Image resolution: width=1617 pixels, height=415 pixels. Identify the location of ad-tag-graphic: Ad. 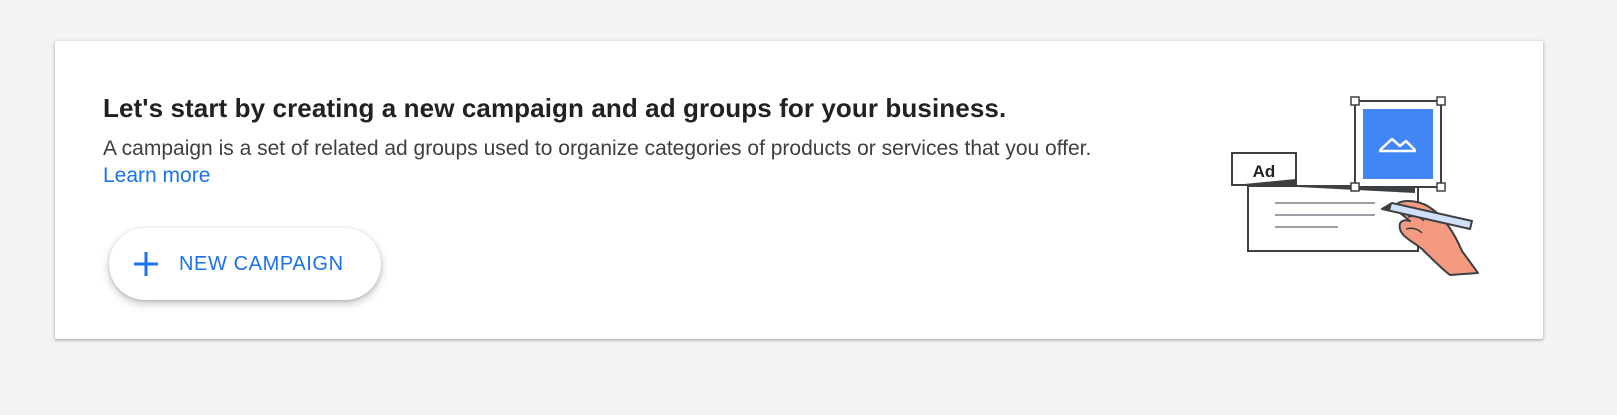
(1264, 169).